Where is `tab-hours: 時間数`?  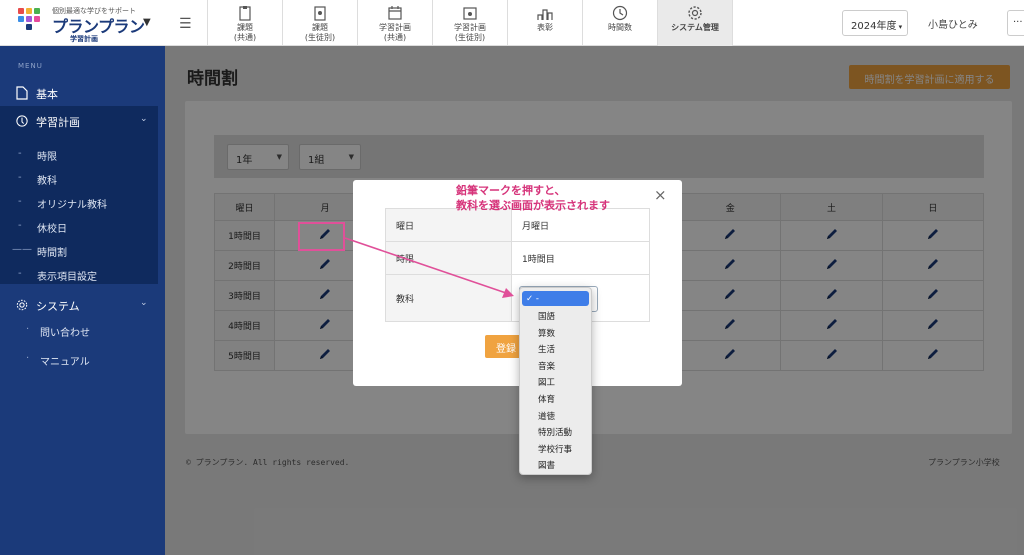 tab-hours: 時間数 is located at coordinates (619, 23).